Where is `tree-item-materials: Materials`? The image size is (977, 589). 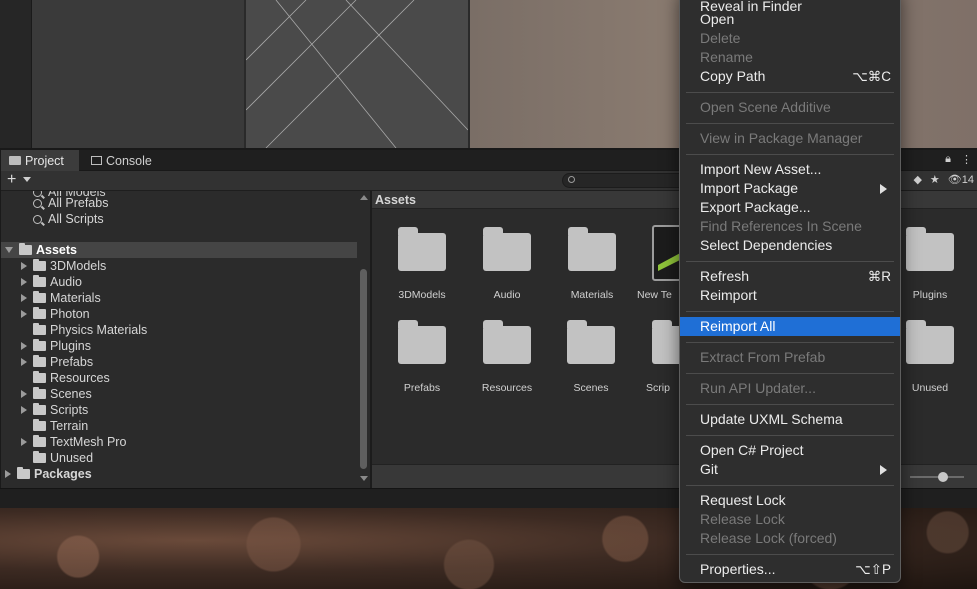 tree-item-materials: Materials is located at coordinates (179, 298).